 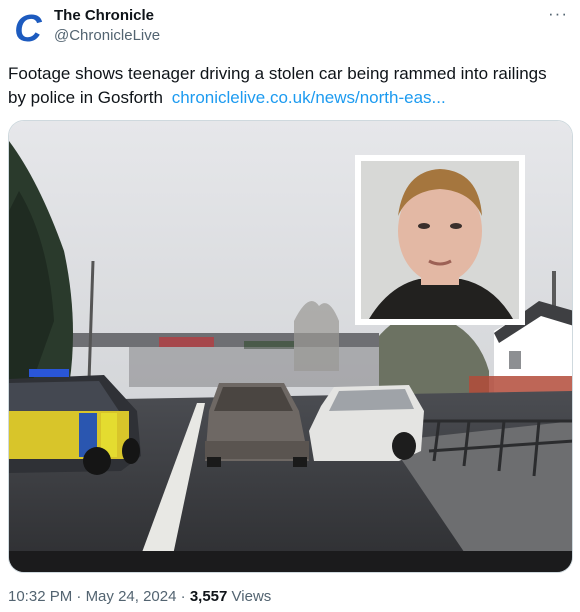 I want to click on account-avatar: C, so click(x=28, y=28).